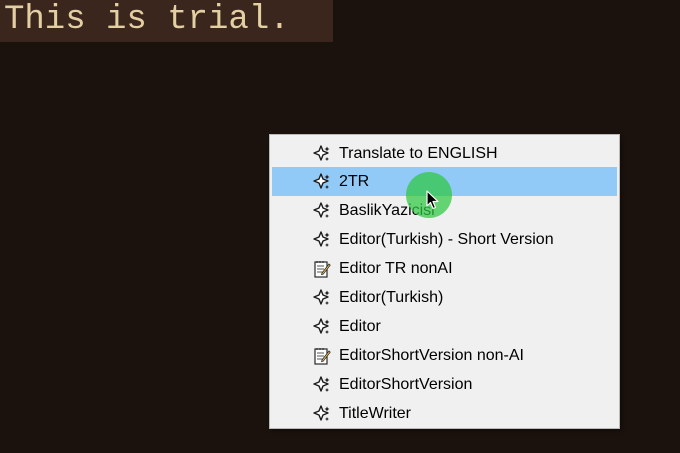 The height and width of the screenshot is (453, 680). What do you see at coordinates (360, 326) in the screenshot?
I see `menu-item-label: Editor` at bounding box center [360, 326].